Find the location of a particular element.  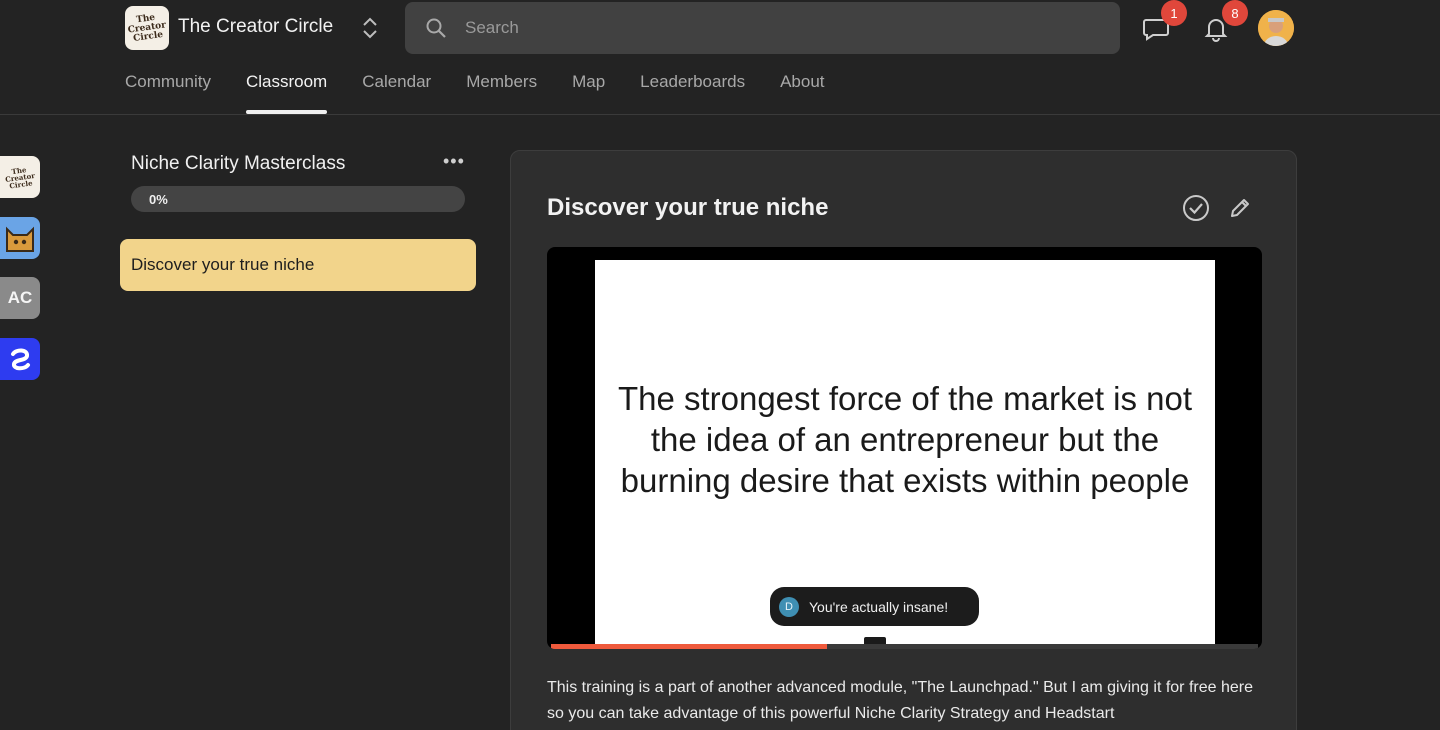

edit-button is located at coordinates (1240, 210).